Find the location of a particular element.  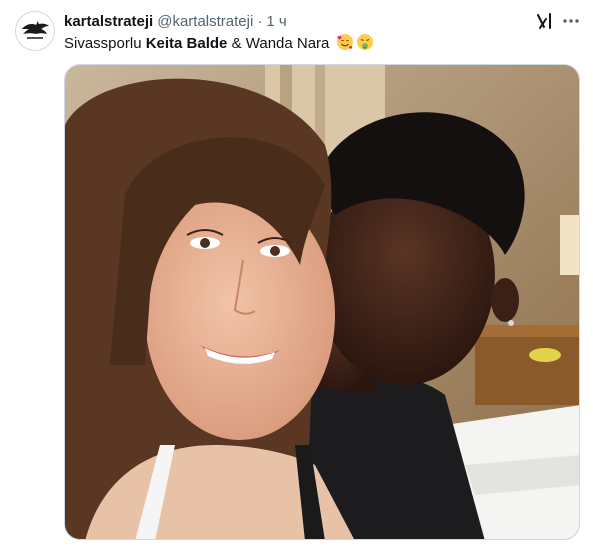

grok-button is located at coordinates (544, 21).